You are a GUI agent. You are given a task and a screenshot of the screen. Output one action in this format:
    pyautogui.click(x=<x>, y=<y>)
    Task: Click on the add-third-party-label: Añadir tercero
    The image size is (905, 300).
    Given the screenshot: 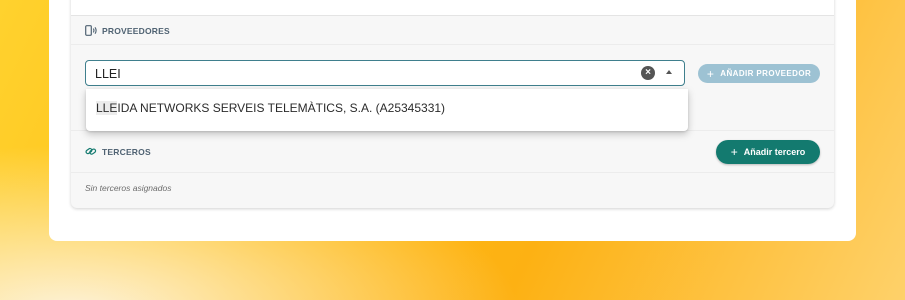 What is the action you would take?
    pyautogui.click(x=774, y=152)
    